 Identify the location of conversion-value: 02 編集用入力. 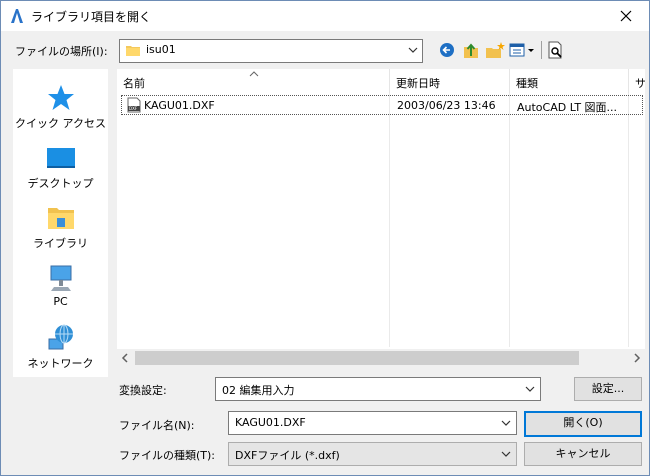
(258, 390).